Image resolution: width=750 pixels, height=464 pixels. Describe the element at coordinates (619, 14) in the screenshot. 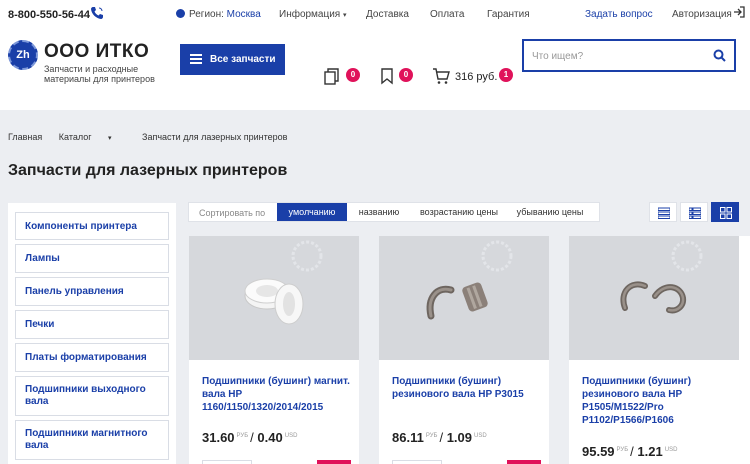

I see `ask-question-link: Задать вопрос` at that location.